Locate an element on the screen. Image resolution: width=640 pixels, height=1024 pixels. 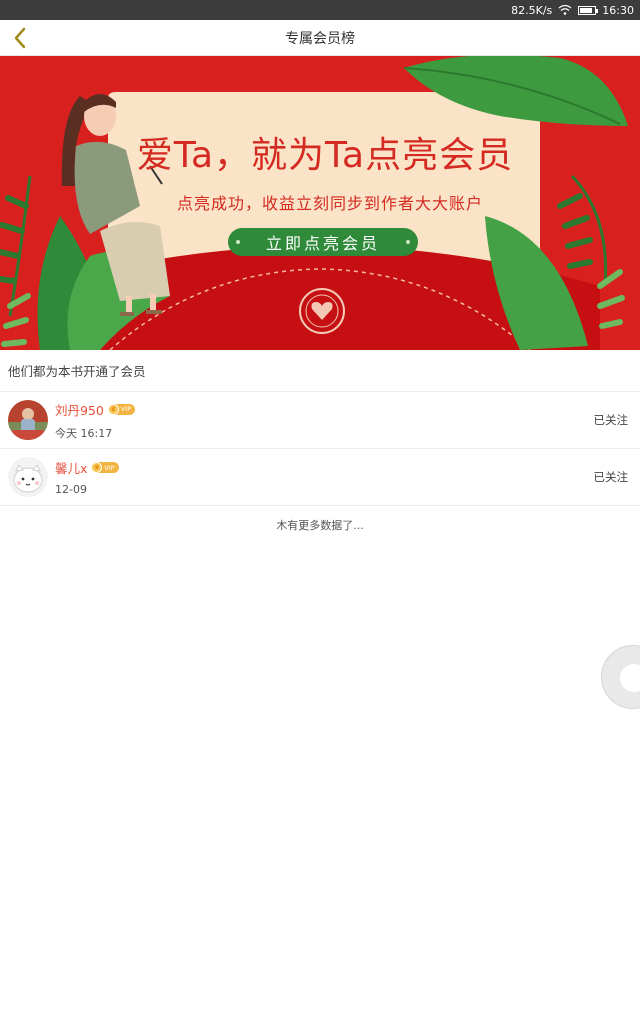
battery-icon is located at coordinates (588, 10).